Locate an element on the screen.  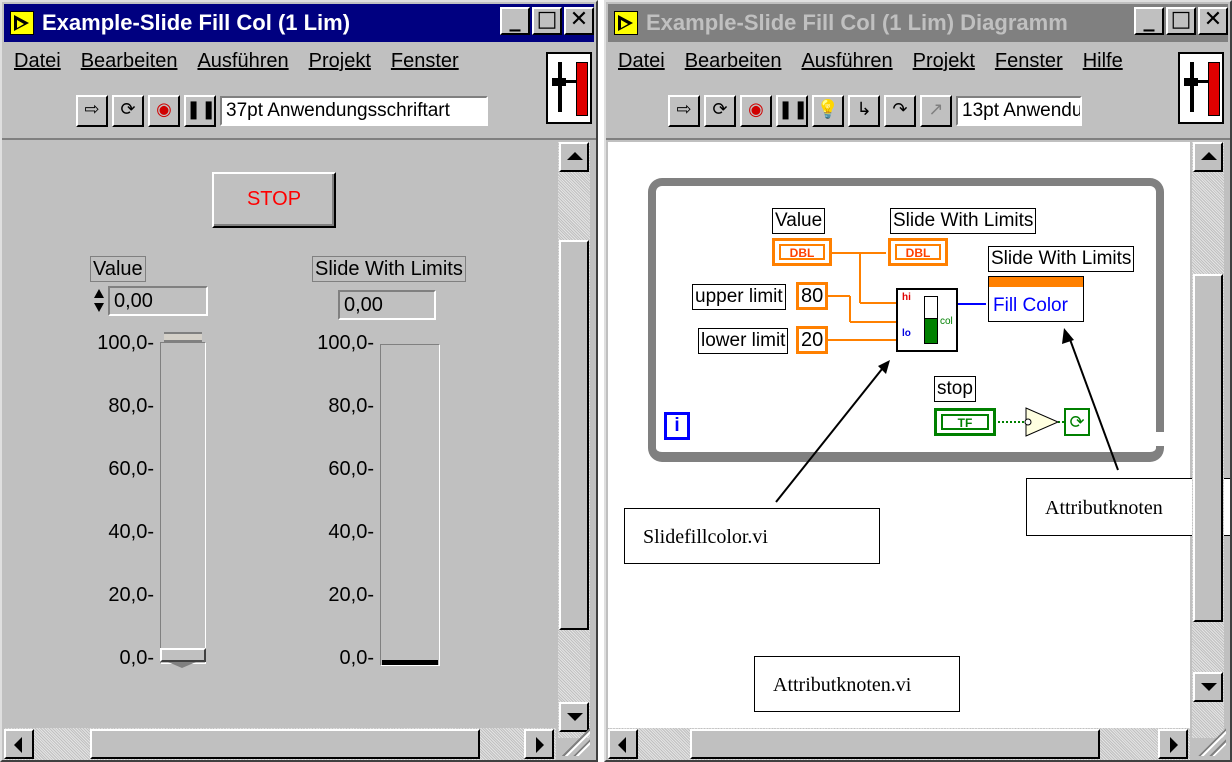
subvi-hi-label: hi is located at coordinates (906, 297).